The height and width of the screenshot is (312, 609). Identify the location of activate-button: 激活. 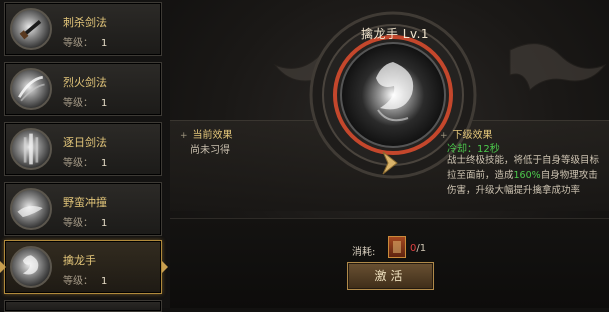
(390, 276).